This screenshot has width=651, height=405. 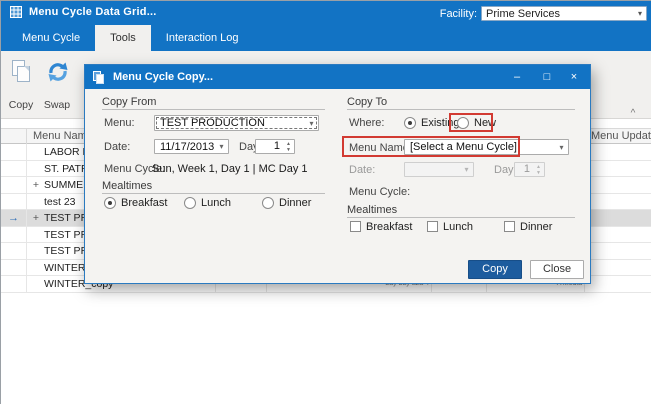 I want to click on from-date-value: 11/17/2013, so click(x=187, y=146).